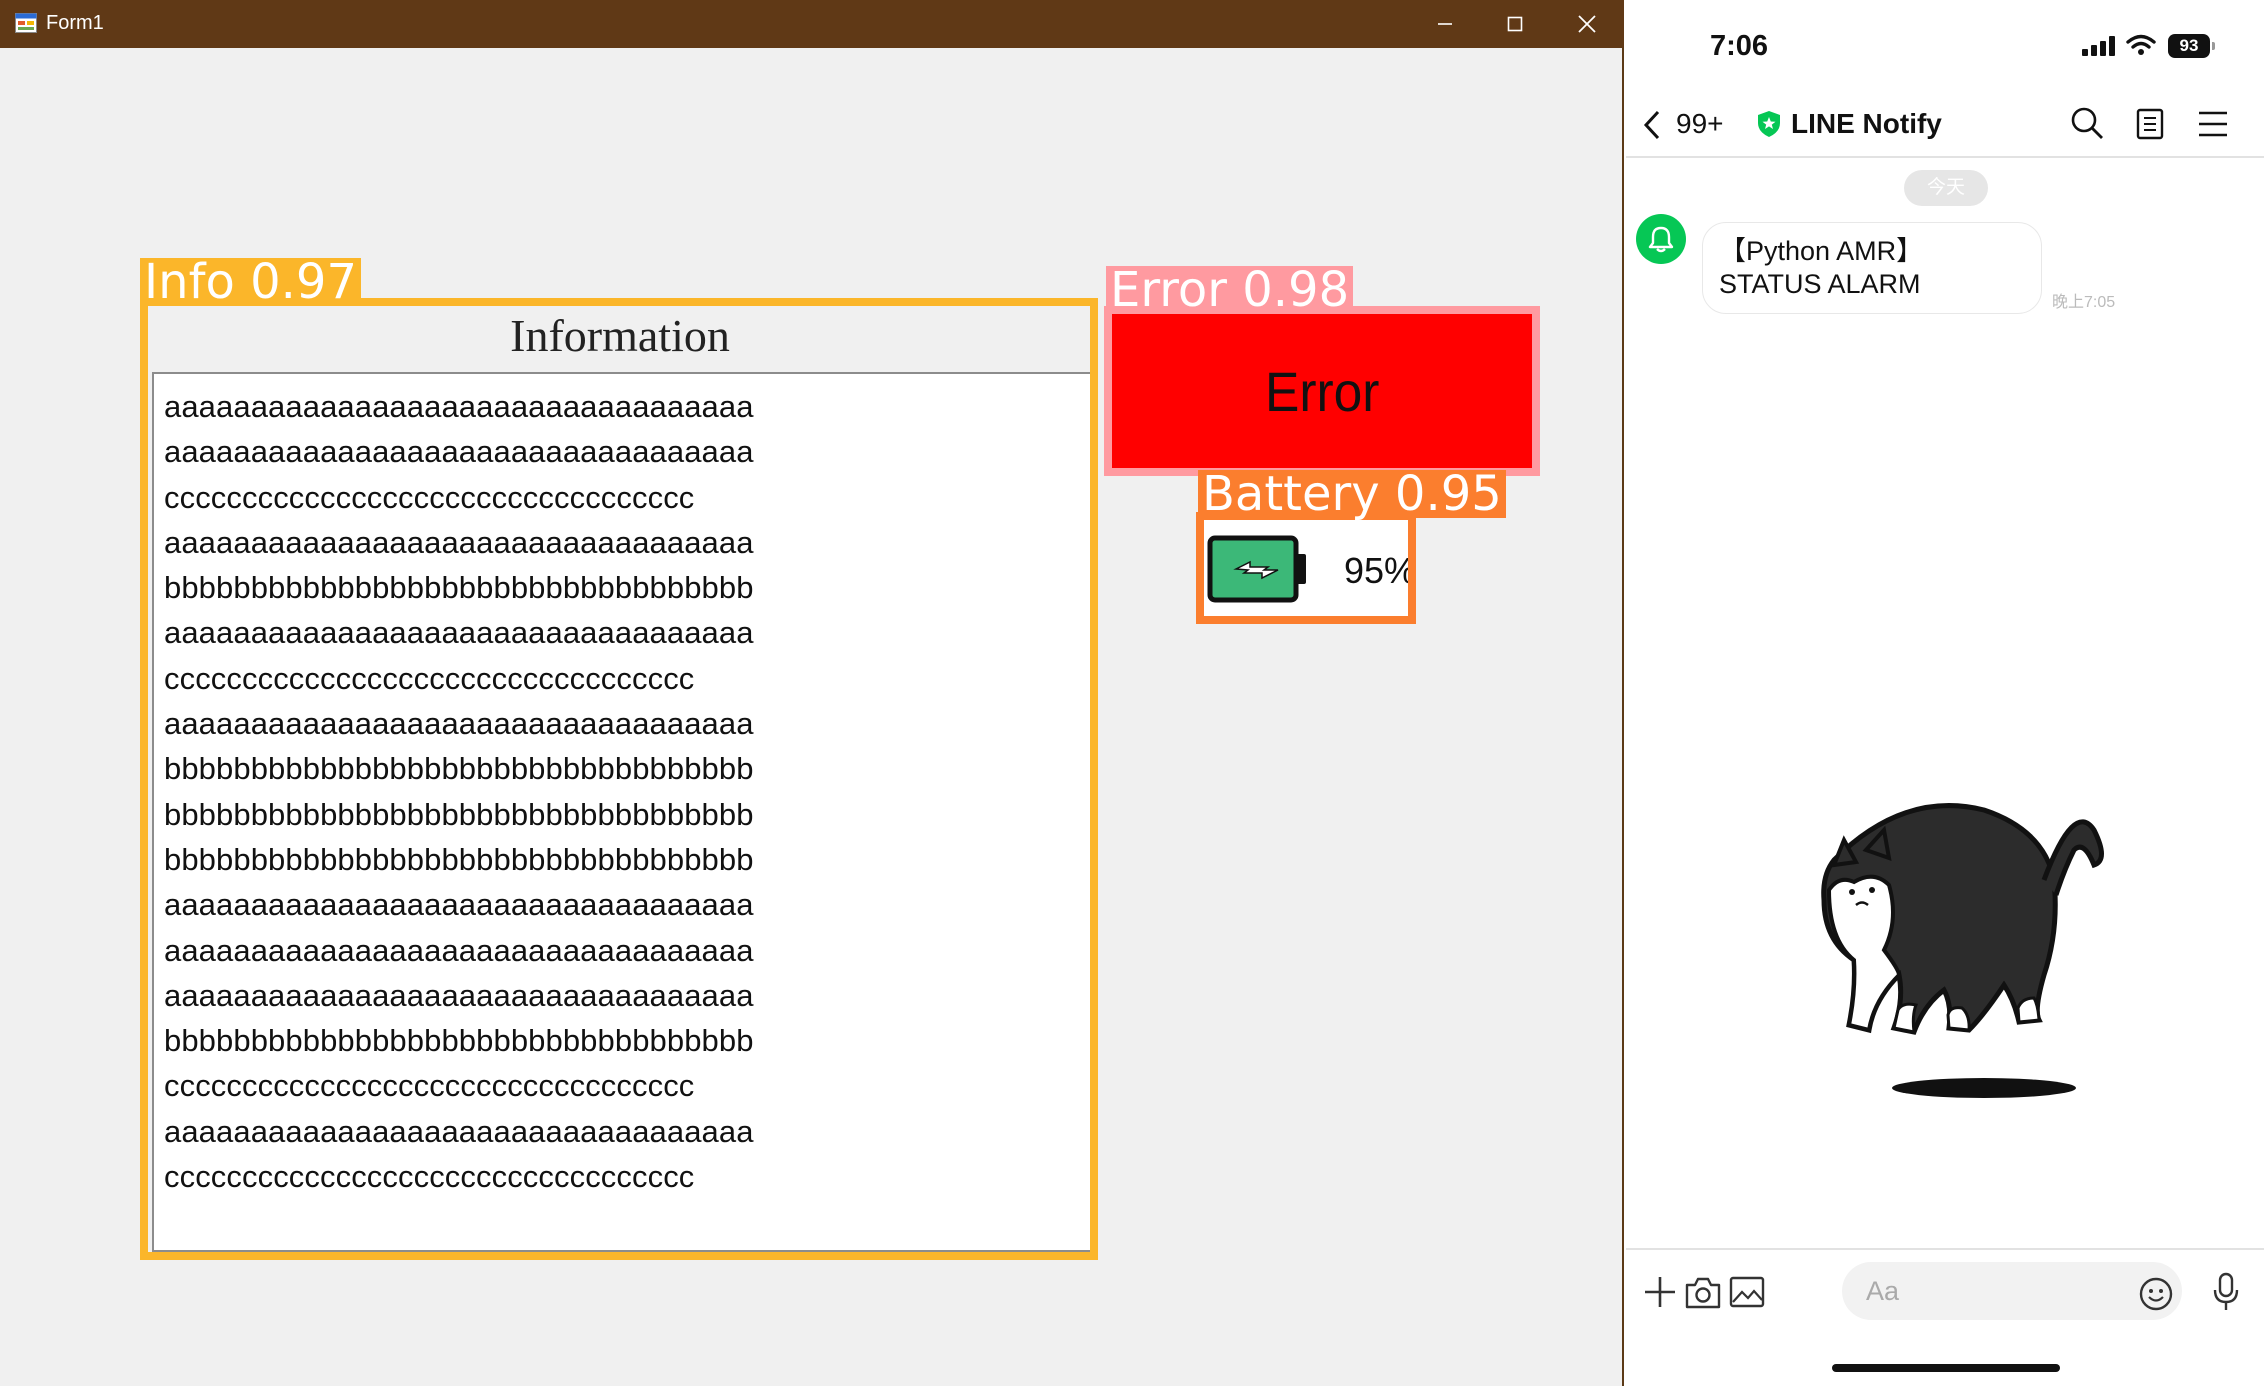 This screenshot has width=2264, height=1388. I want to click on menu-icon, so click(2213, 124).